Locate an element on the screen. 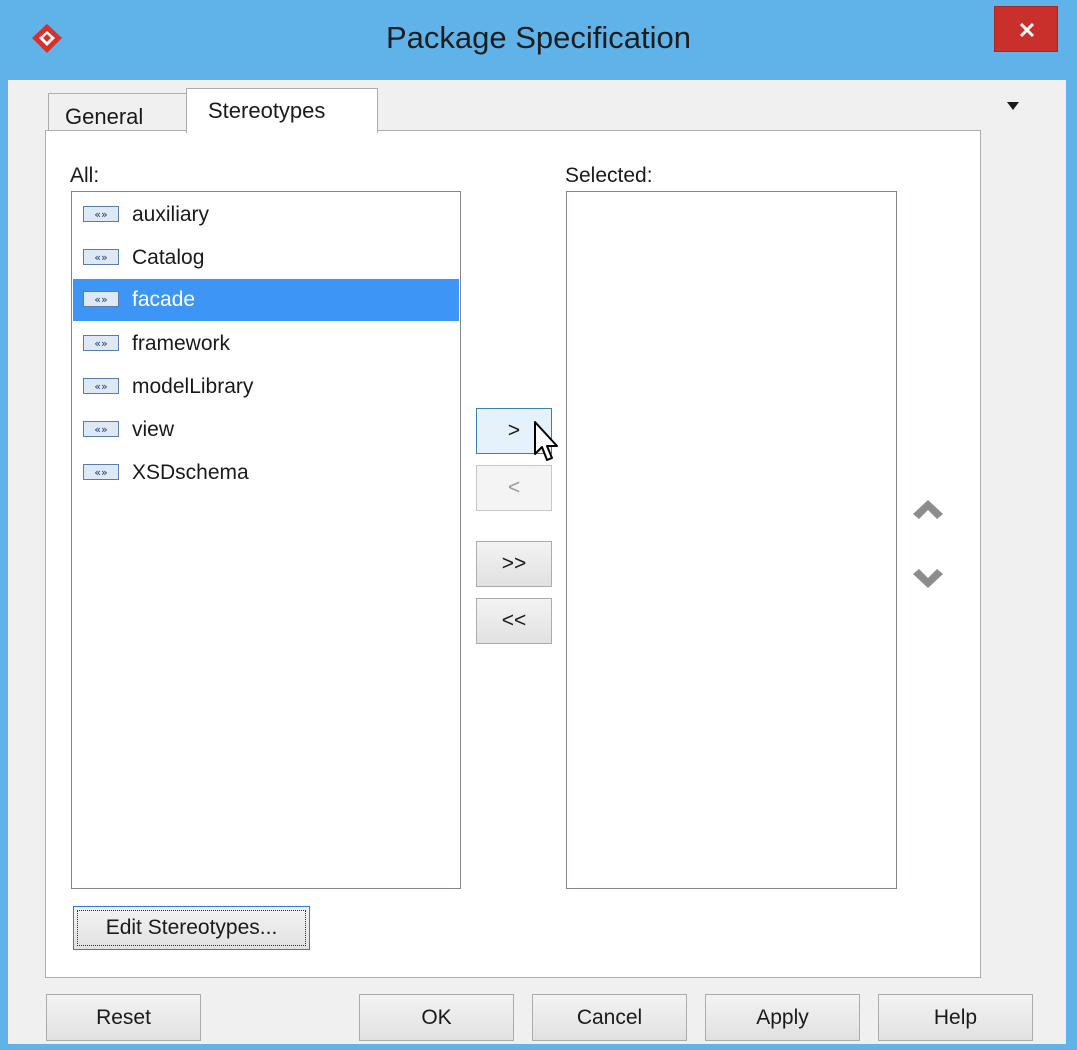  selected-label: Selected: is located at coordinates (609, 175).